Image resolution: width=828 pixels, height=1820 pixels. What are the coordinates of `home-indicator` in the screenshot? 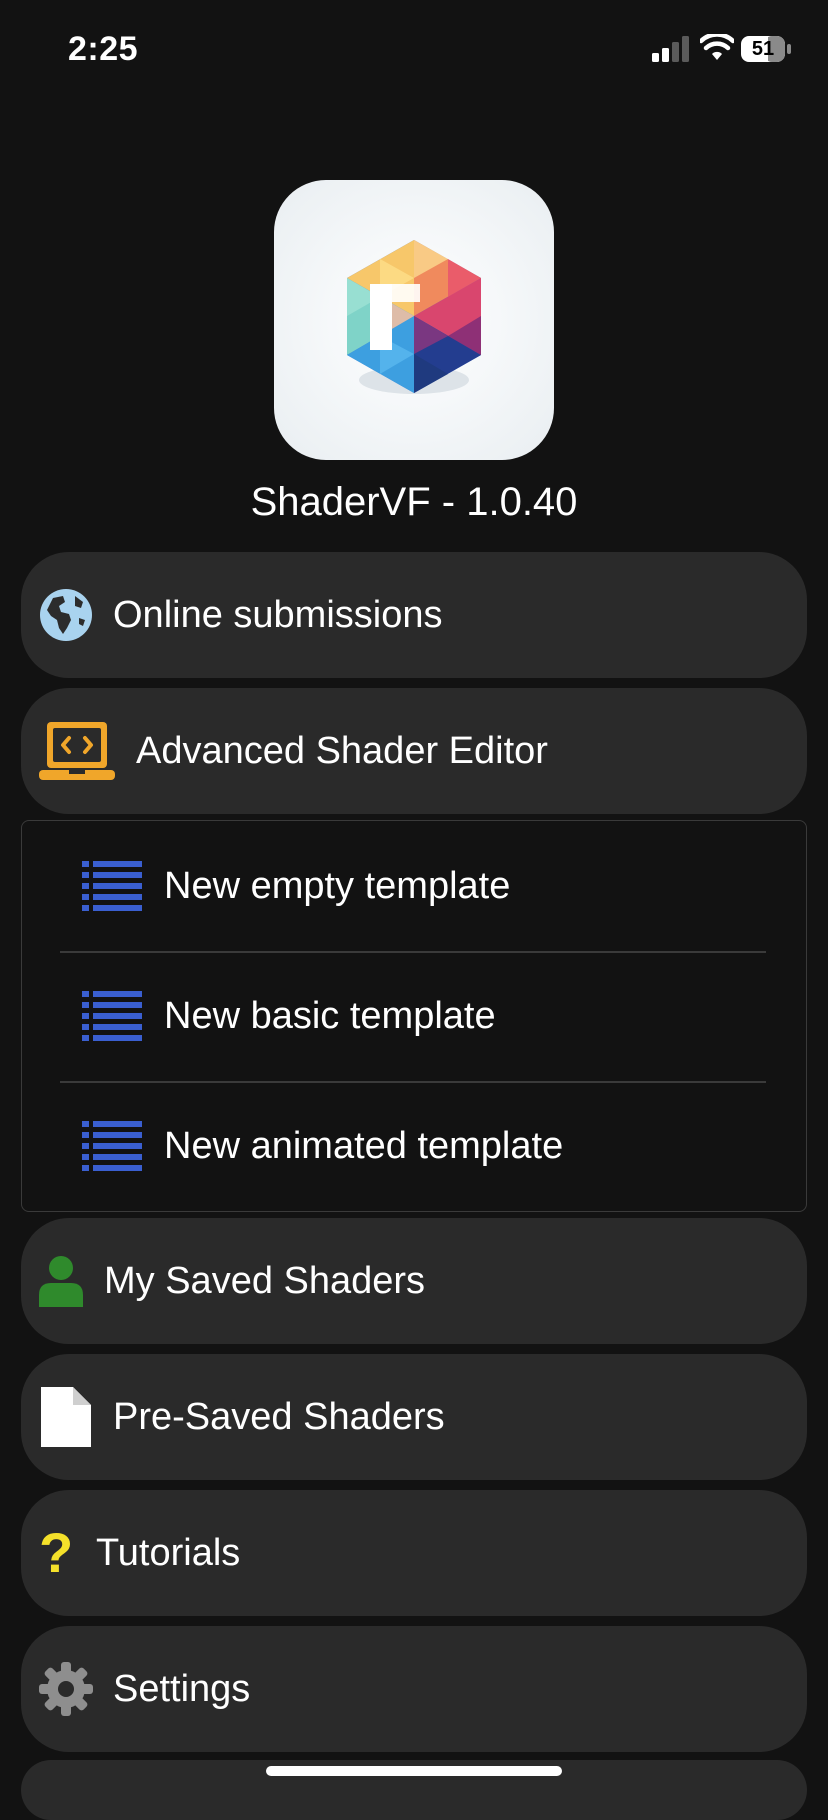 It's located at (414, 1771).